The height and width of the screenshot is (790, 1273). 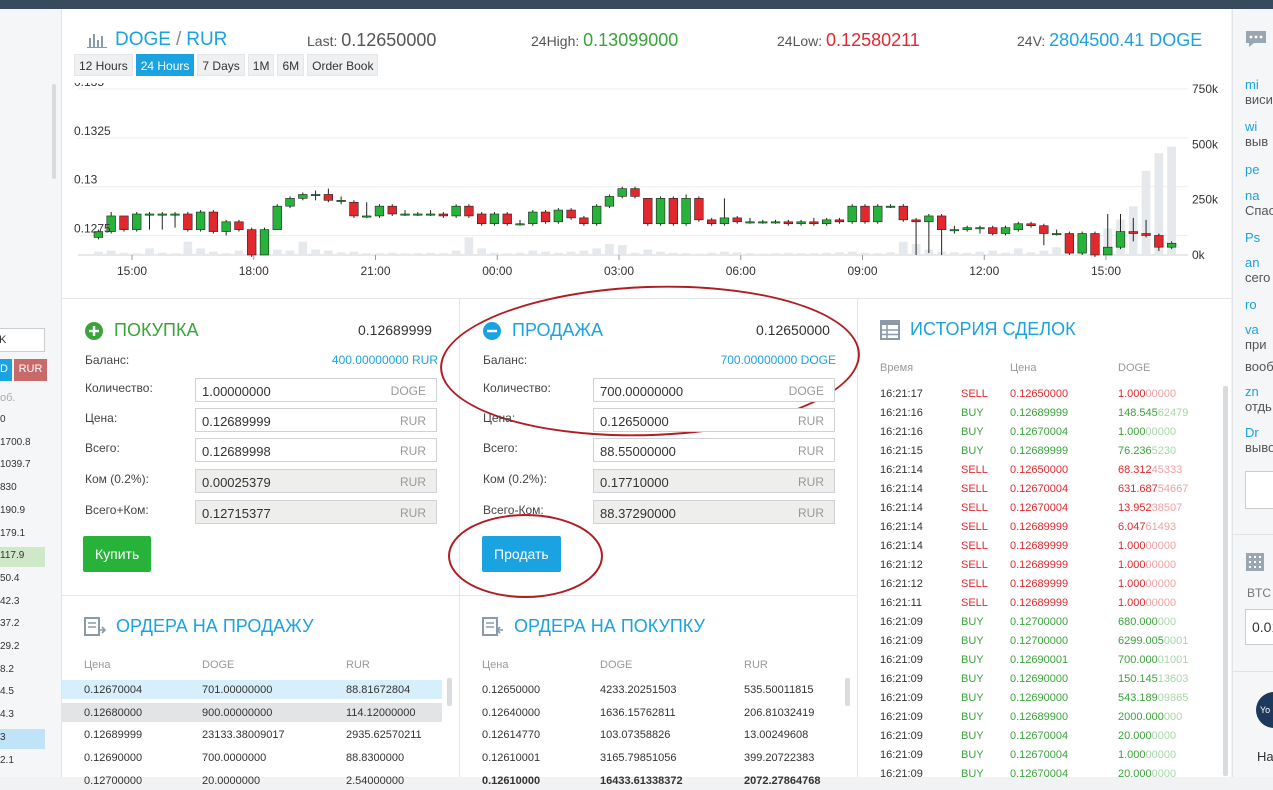 I want to click on market-volume-value: 2.1, so click(x=22, y=762).